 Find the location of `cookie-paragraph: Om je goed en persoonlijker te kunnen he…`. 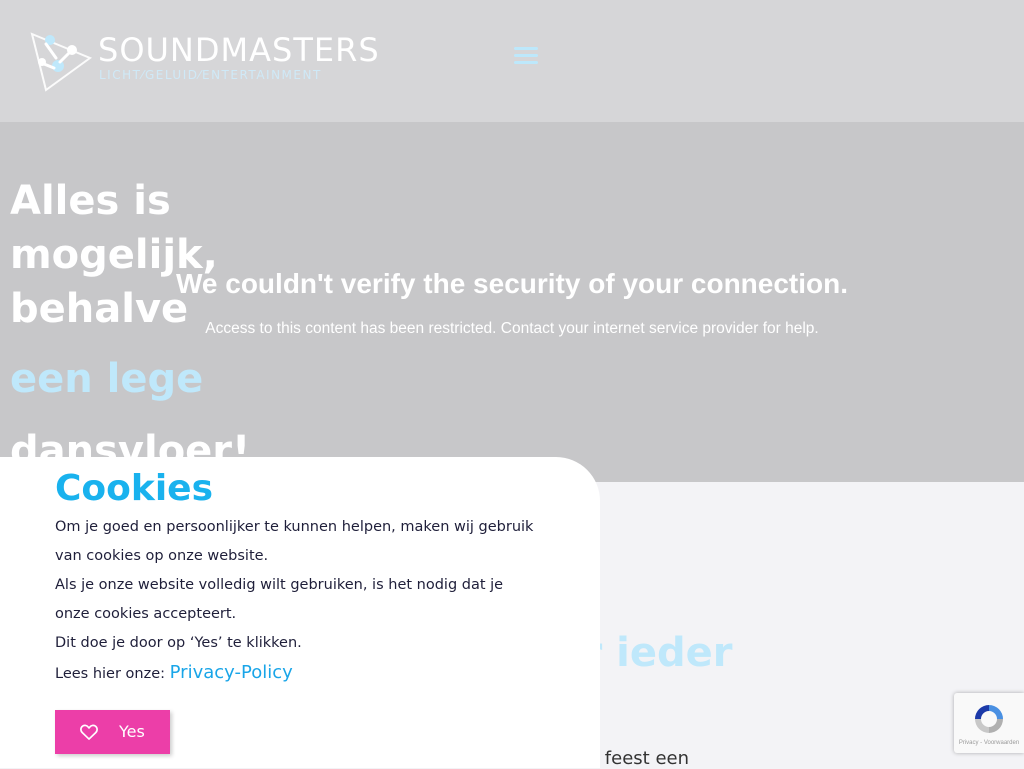

cookie-paragraph: Om je goed en persoonlijker te kunnen he… is located at coordinates (294, 541).